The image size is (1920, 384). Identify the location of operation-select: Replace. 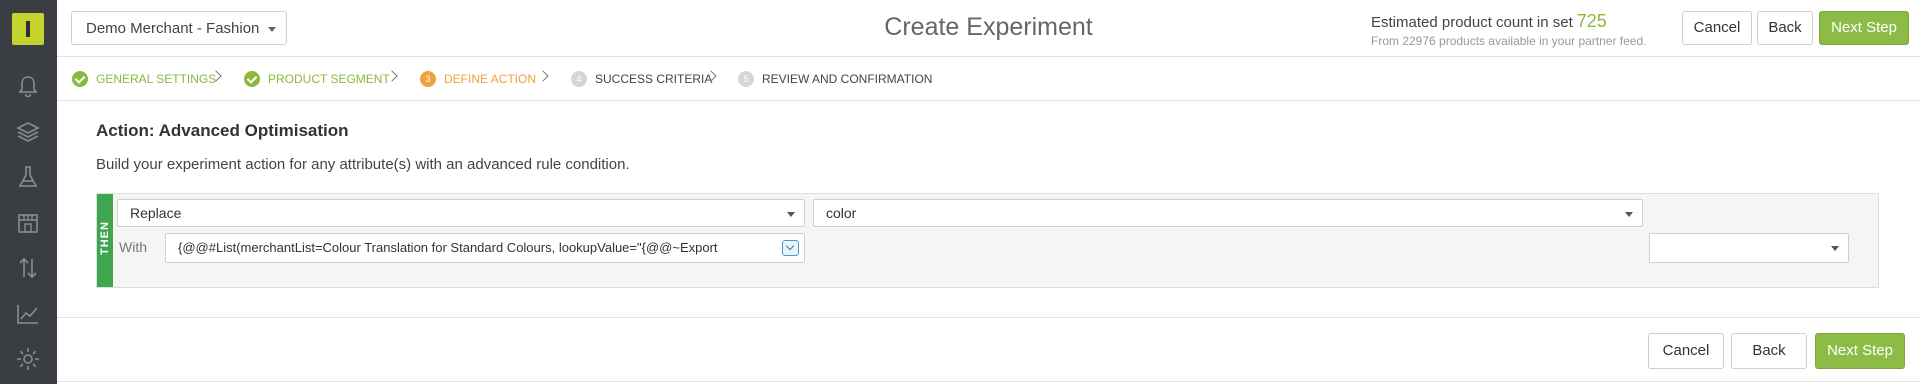
(461, 213).